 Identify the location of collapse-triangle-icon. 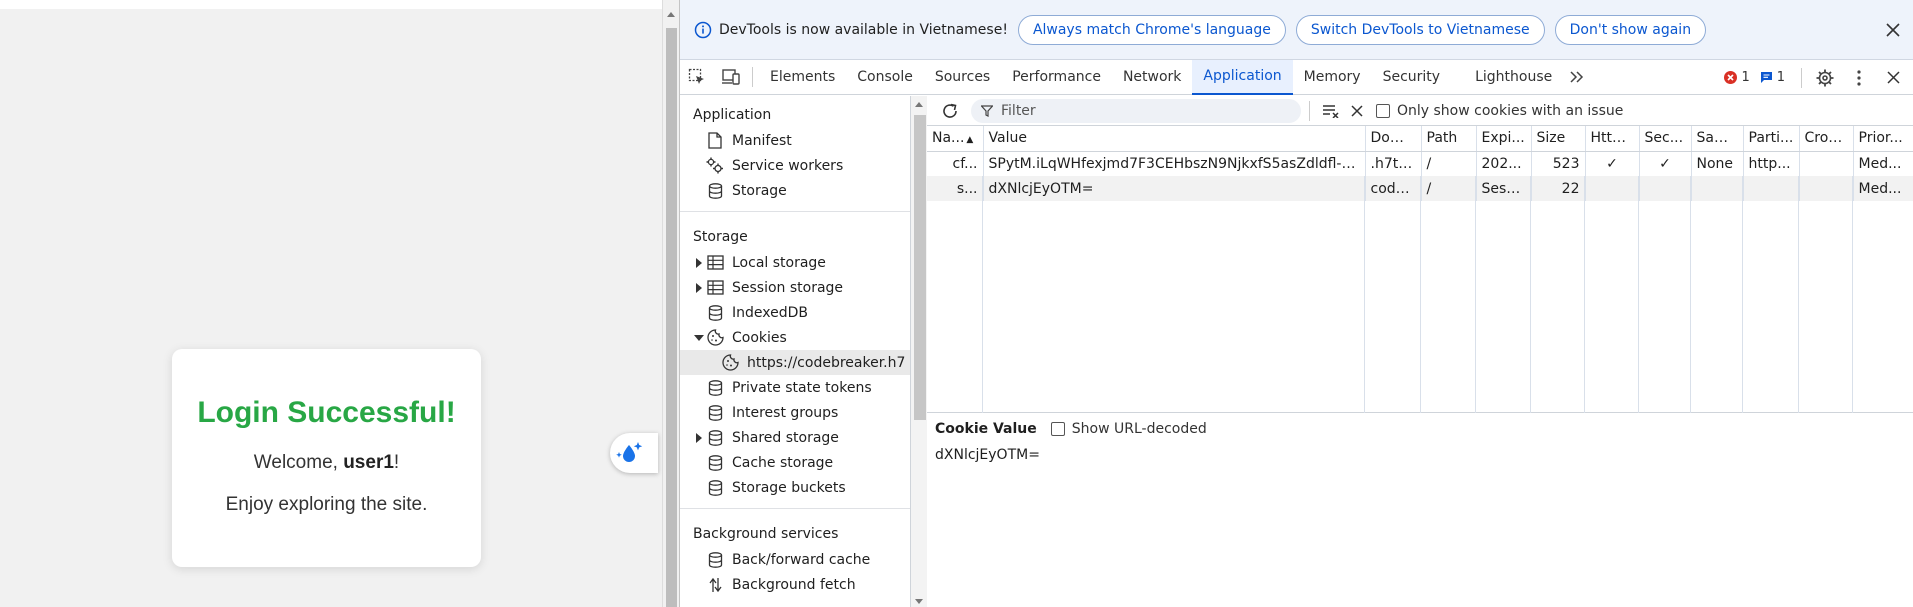
(699, 338).